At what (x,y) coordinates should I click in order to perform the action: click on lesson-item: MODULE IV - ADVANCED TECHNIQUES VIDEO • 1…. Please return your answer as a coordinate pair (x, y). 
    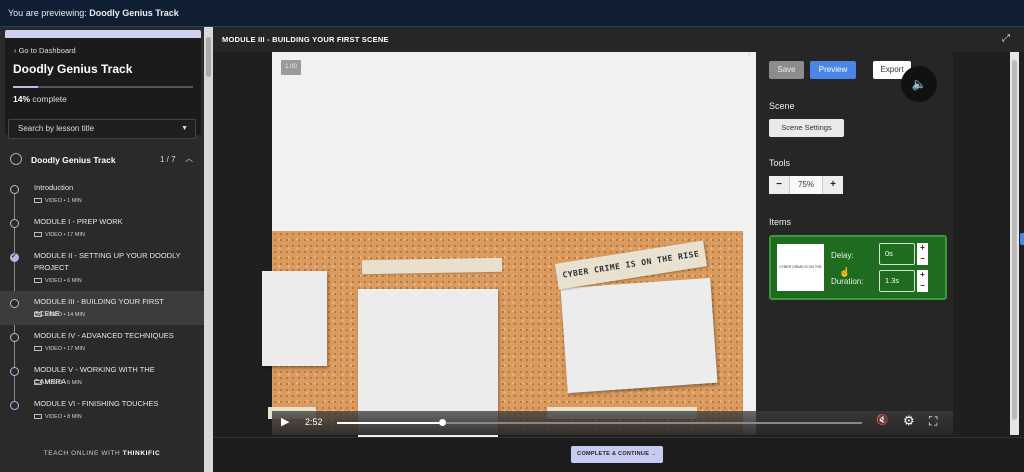
    Looking at the image, I should click on (102, 342).